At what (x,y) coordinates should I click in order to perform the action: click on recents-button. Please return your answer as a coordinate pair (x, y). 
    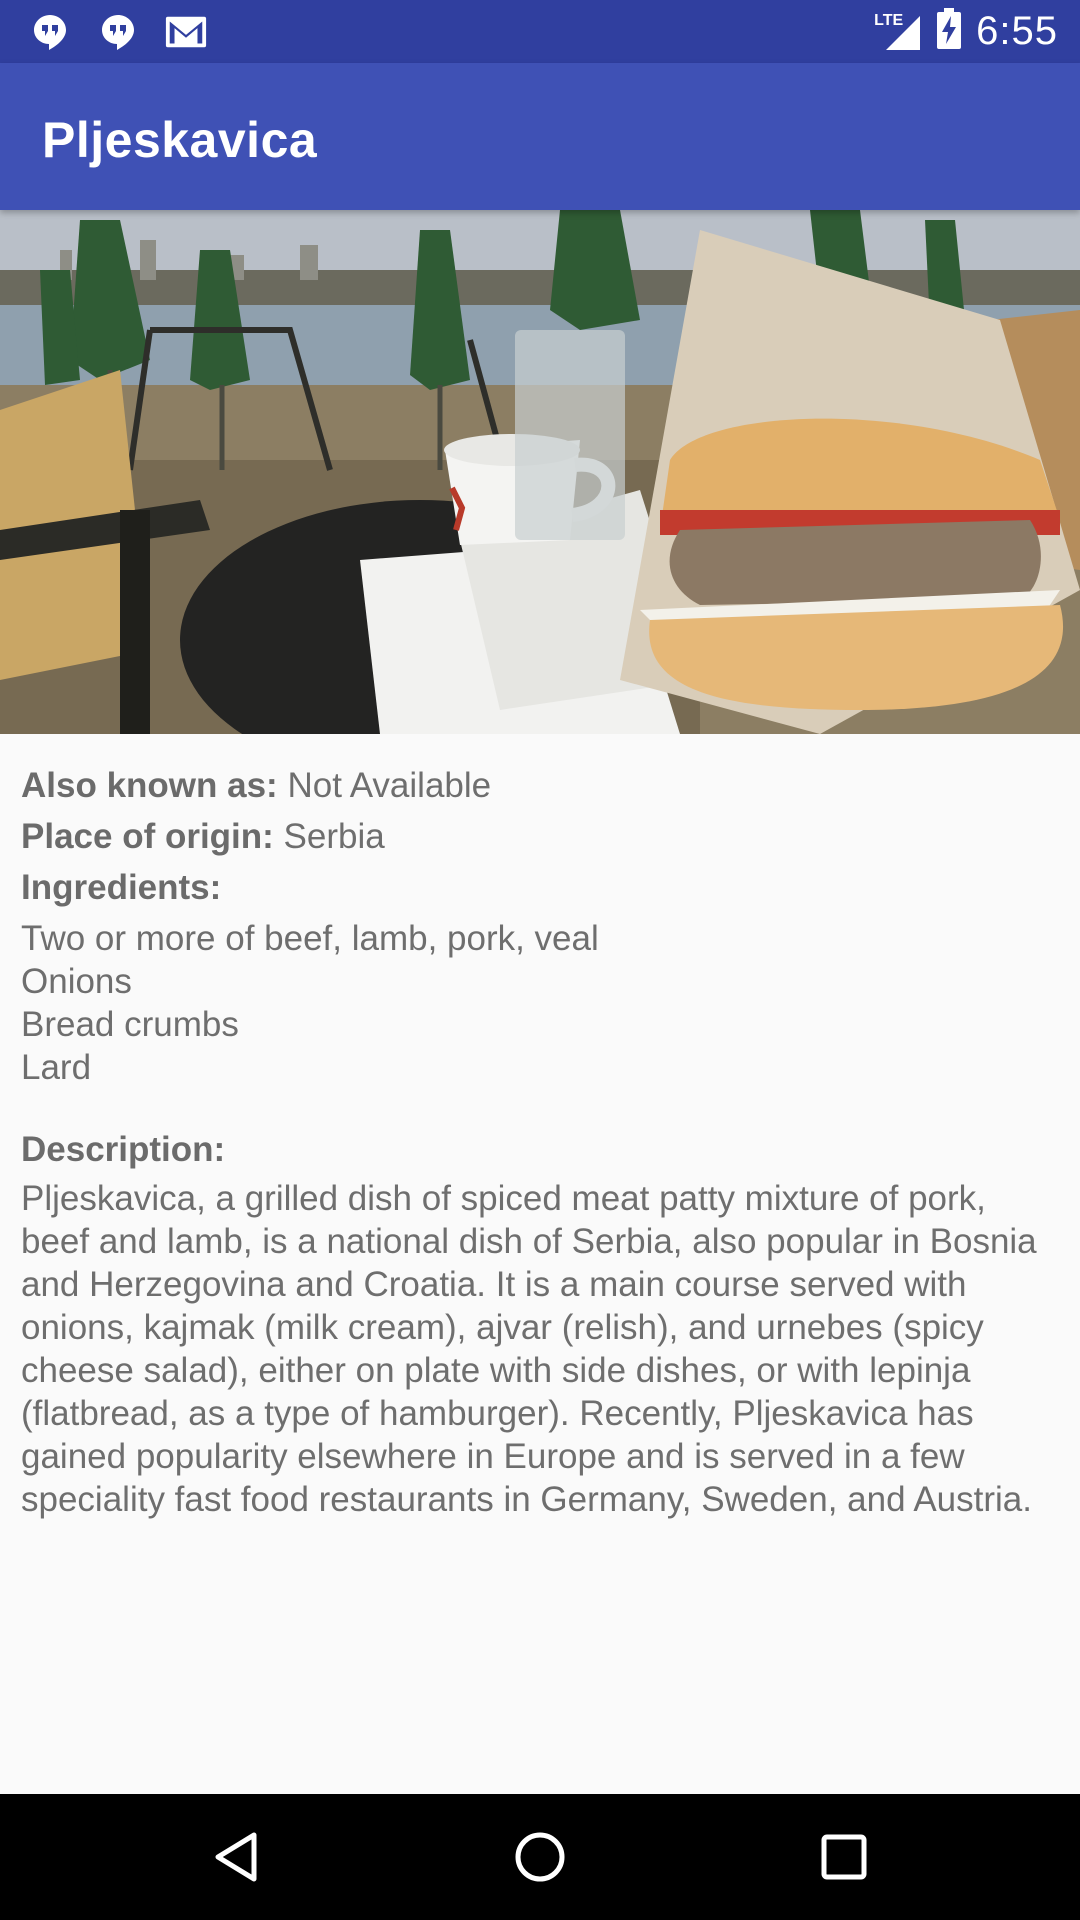
    Looking at the image, I should click on (844, 1857).